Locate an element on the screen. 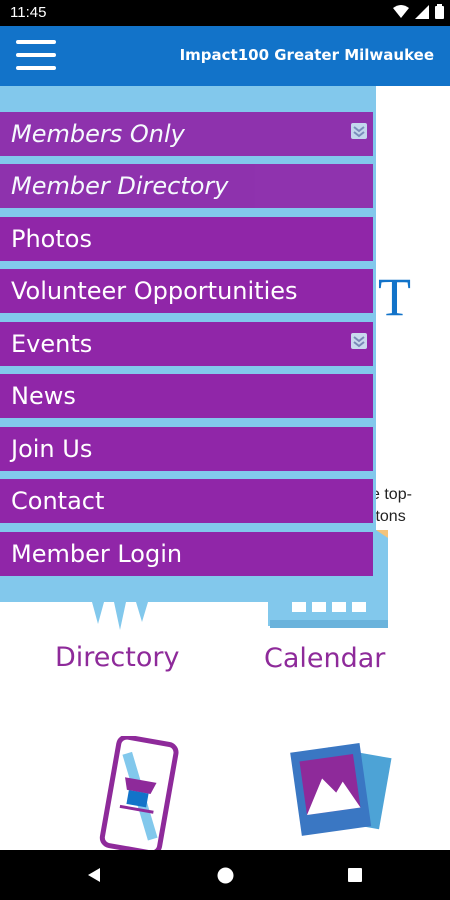  battery-icon is located at coordinates (439, 11).